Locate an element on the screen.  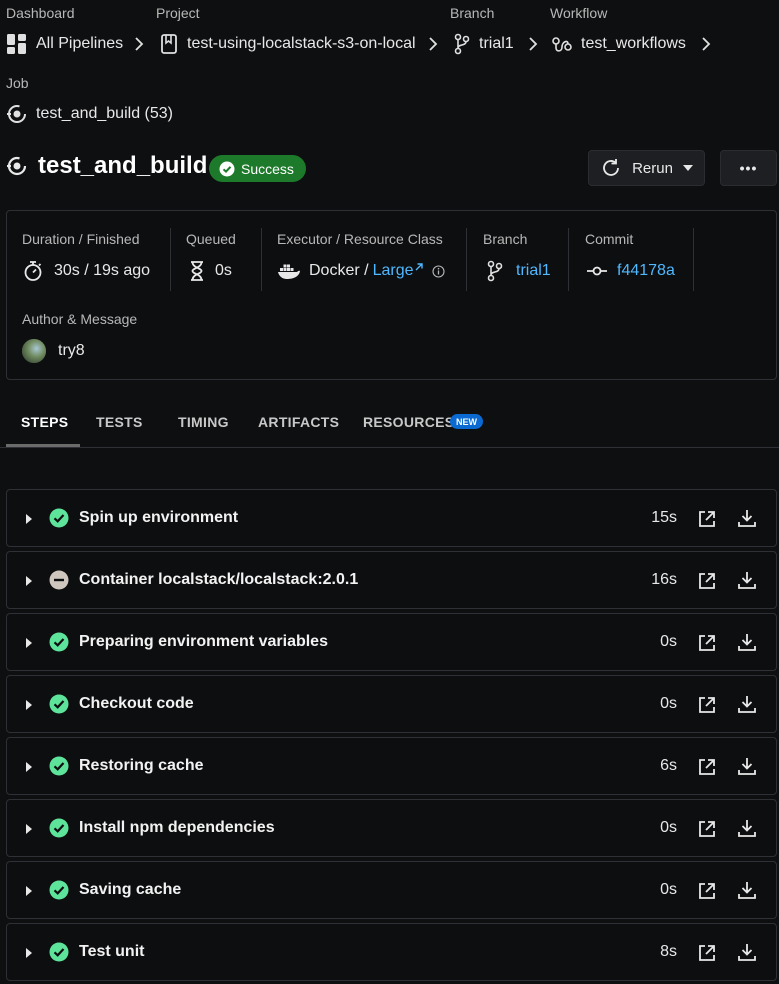
minus-circle-icon is located at coordinates (59, 580).